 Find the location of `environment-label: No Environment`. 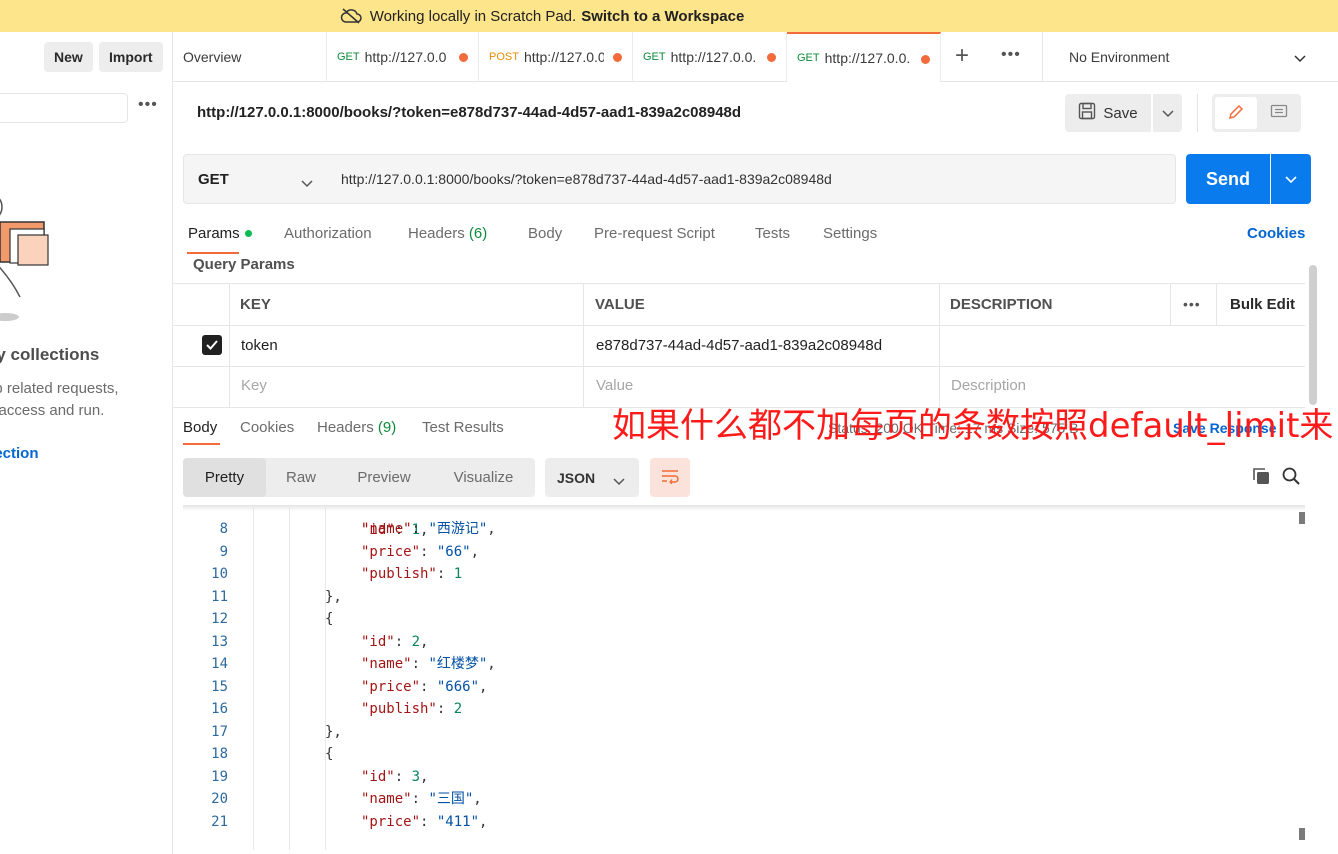

environment-label: No Environment is located at coordinates (1119, 57).